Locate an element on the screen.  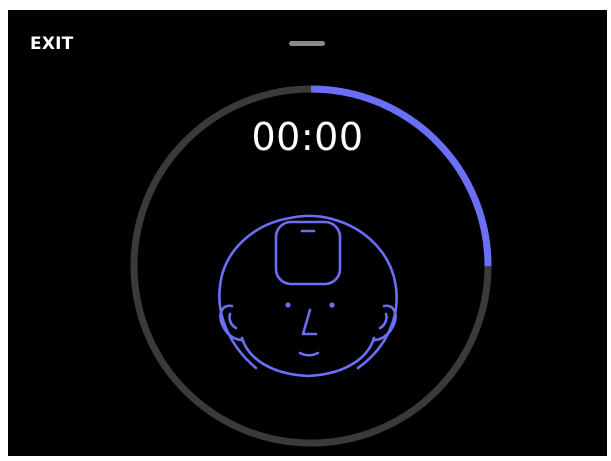
head-with-device-icon is located at coordinates (308, 296).